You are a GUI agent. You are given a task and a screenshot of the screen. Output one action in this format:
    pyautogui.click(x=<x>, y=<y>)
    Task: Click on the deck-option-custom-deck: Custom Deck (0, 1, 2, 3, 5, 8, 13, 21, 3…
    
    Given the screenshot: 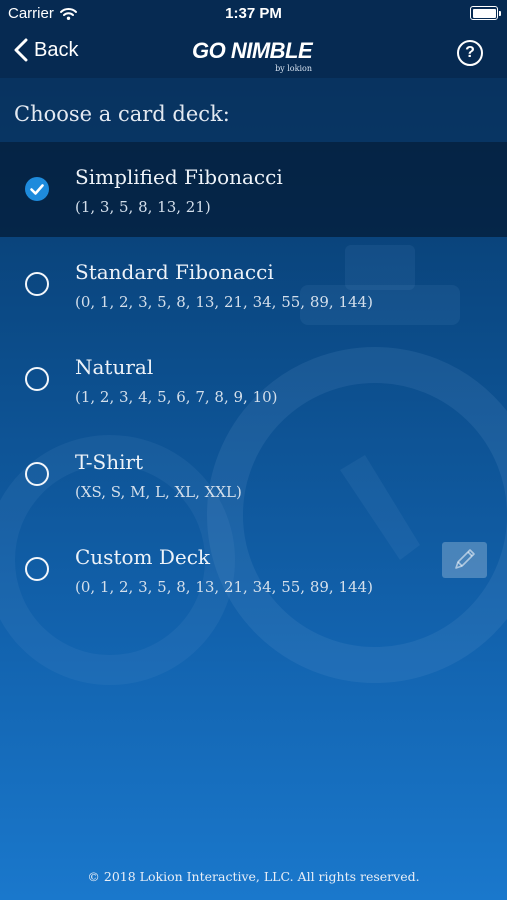 What is the action you would take?
    pyautogui.click(x=253, y=569)
    